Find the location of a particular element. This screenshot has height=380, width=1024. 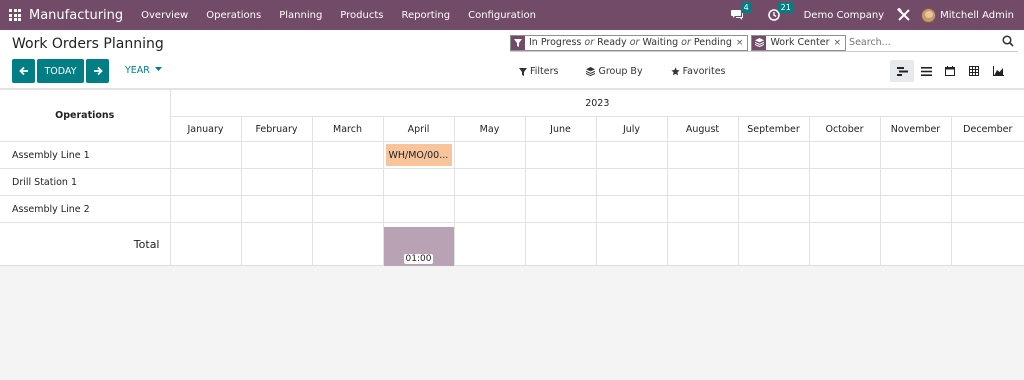

menu-item-configuration: Configuration is located at coordinates (502, 15).